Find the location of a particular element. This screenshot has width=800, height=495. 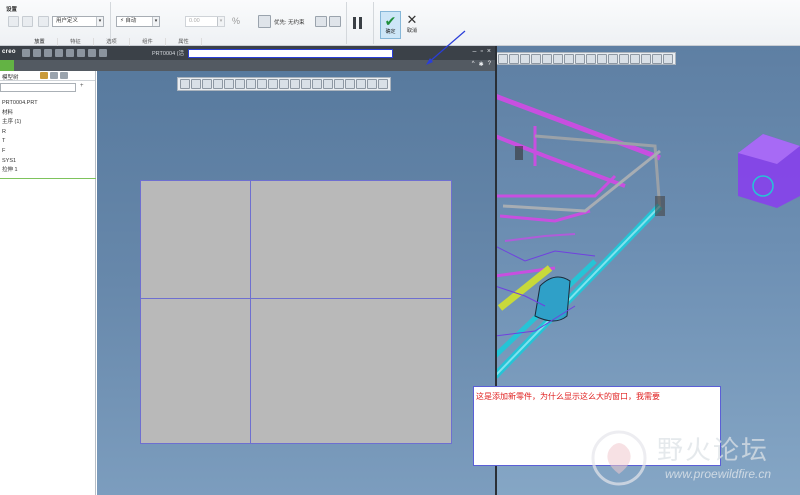

tab-properties: 属性 is located at coordinates (184, 42).